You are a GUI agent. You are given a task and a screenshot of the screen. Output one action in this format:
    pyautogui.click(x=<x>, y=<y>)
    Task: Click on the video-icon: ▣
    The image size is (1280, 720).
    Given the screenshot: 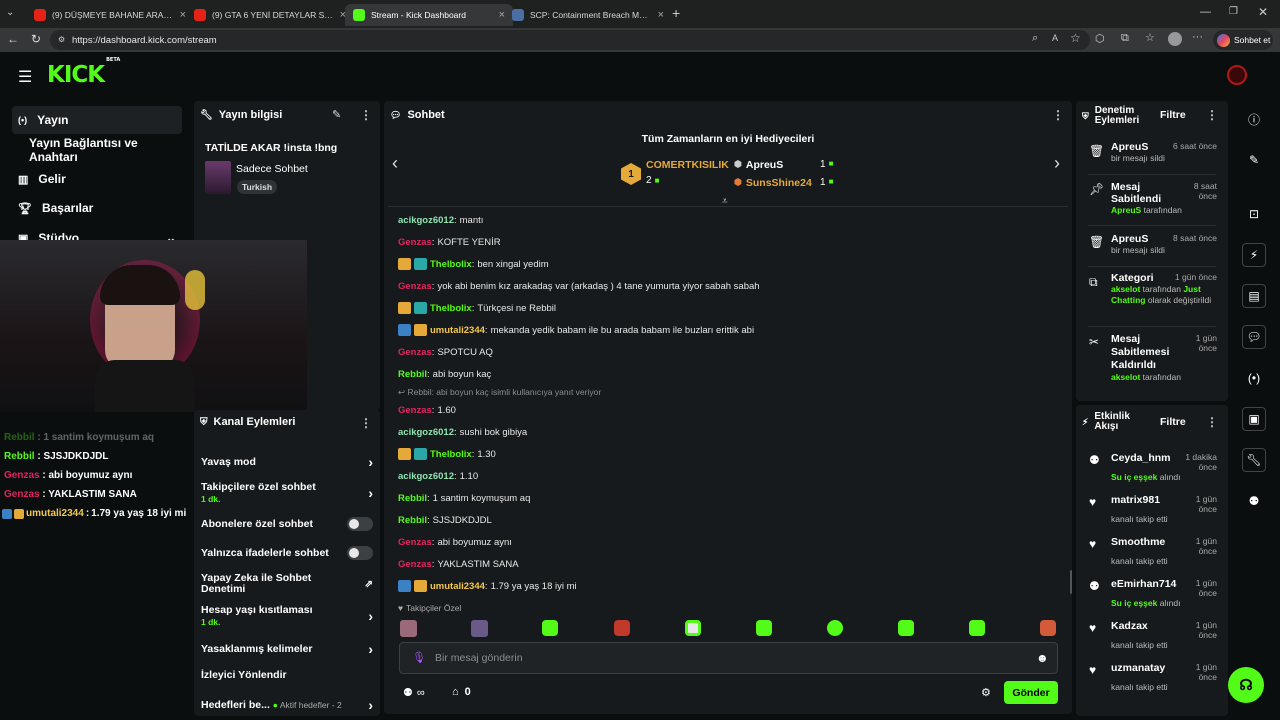 What is the action you would take?
    pyautogui.click(x=1254, y=419)
    